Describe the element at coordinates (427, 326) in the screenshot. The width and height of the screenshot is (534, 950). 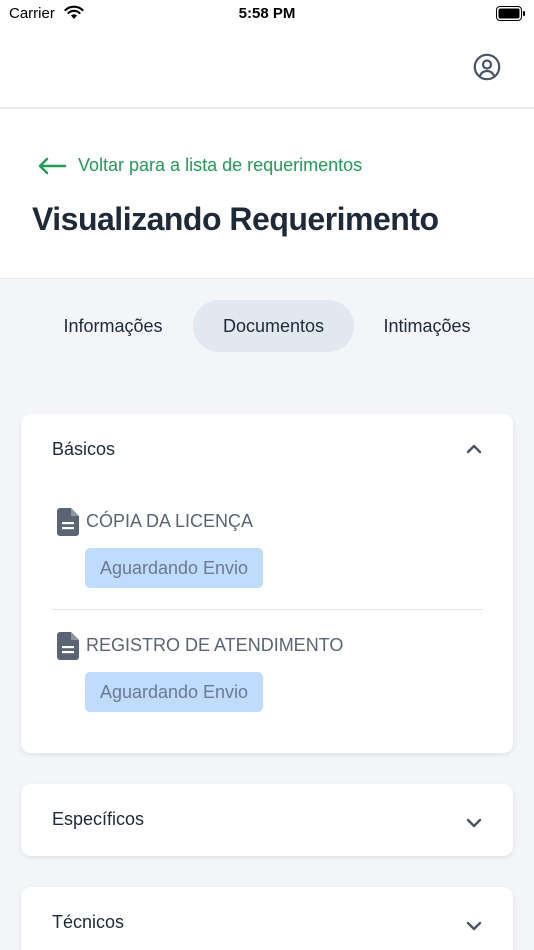
I see `tab-intimacoes: Intimações` at that location.